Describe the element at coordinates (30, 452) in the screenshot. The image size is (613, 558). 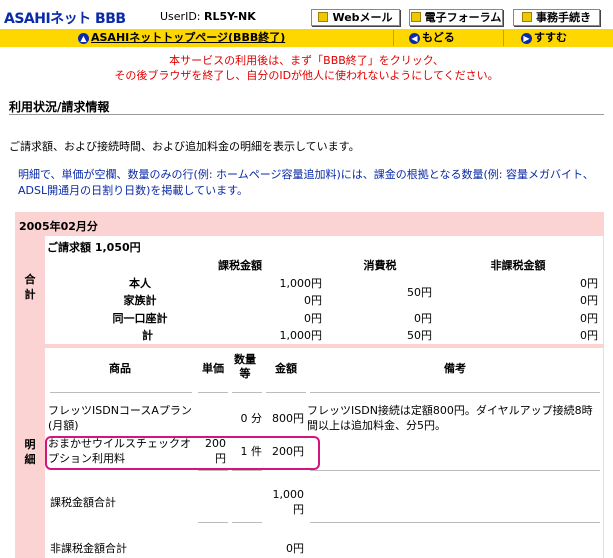
I see `detail-side-label: 明細` at that location.